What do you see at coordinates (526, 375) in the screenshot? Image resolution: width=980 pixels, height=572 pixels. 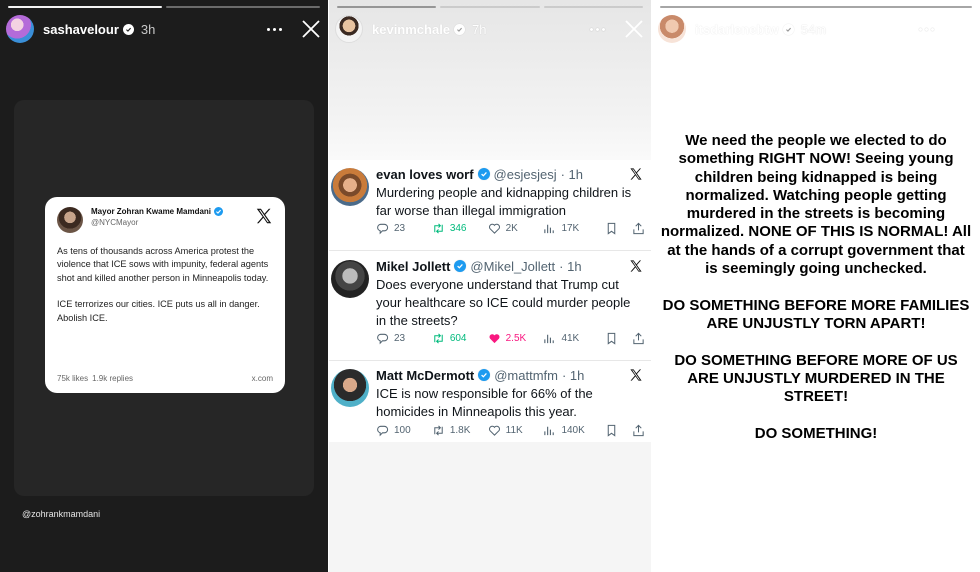 I see `tweet-author-handle: @mattmfm` at bounding box center [526, 375].